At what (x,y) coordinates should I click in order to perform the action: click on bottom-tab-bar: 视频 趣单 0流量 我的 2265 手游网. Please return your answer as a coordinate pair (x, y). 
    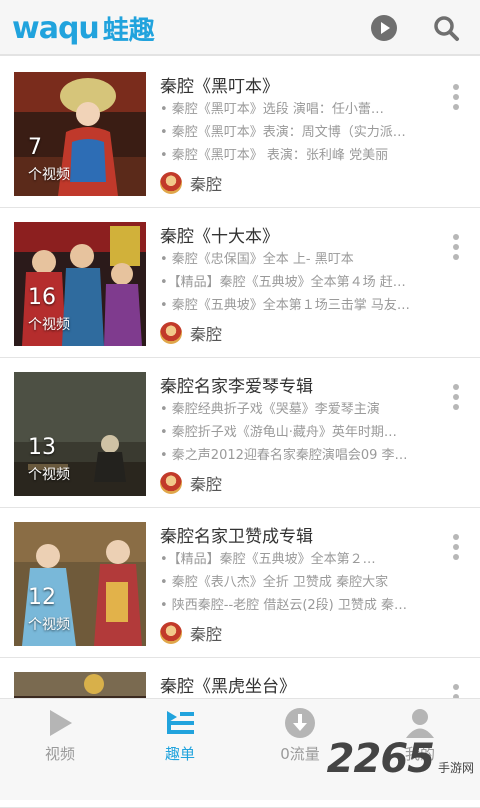
    Looking at the image, I should click on (240, 749).